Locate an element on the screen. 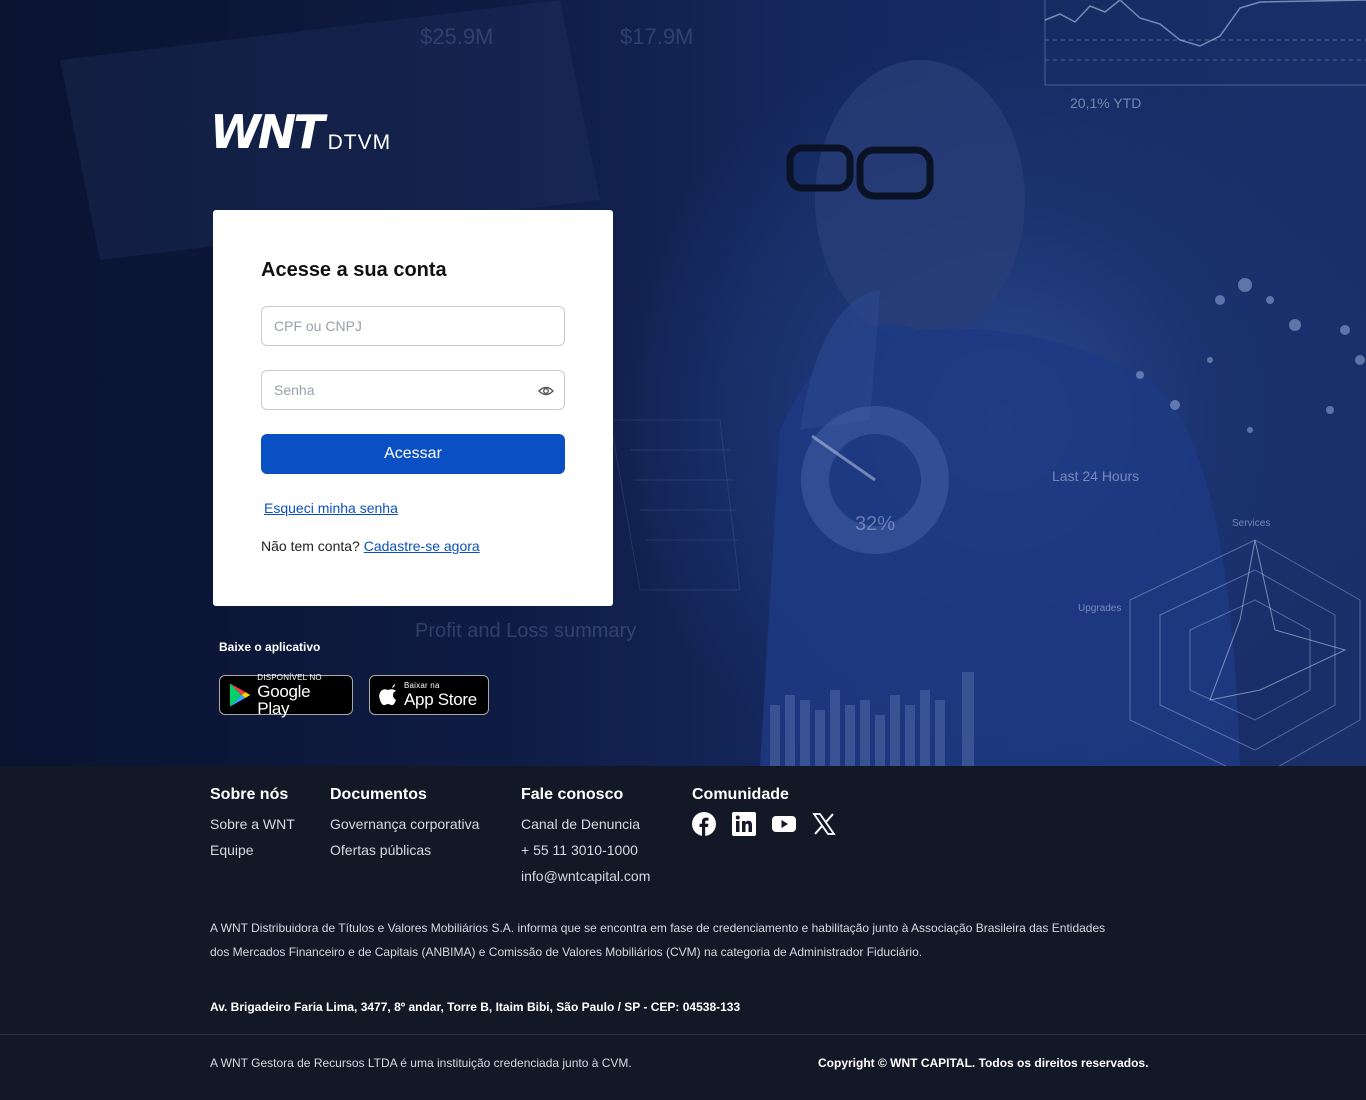 This screenshot has width=1366, height=1100. hero-ghost-text: $25.9M is located at coordinates (457, 36).